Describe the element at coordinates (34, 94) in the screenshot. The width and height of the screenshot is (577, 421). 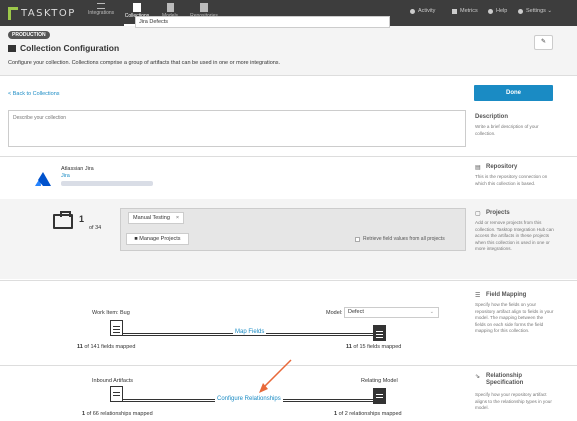
I see `back-to-collections-link: < Back to Collections` at that location.